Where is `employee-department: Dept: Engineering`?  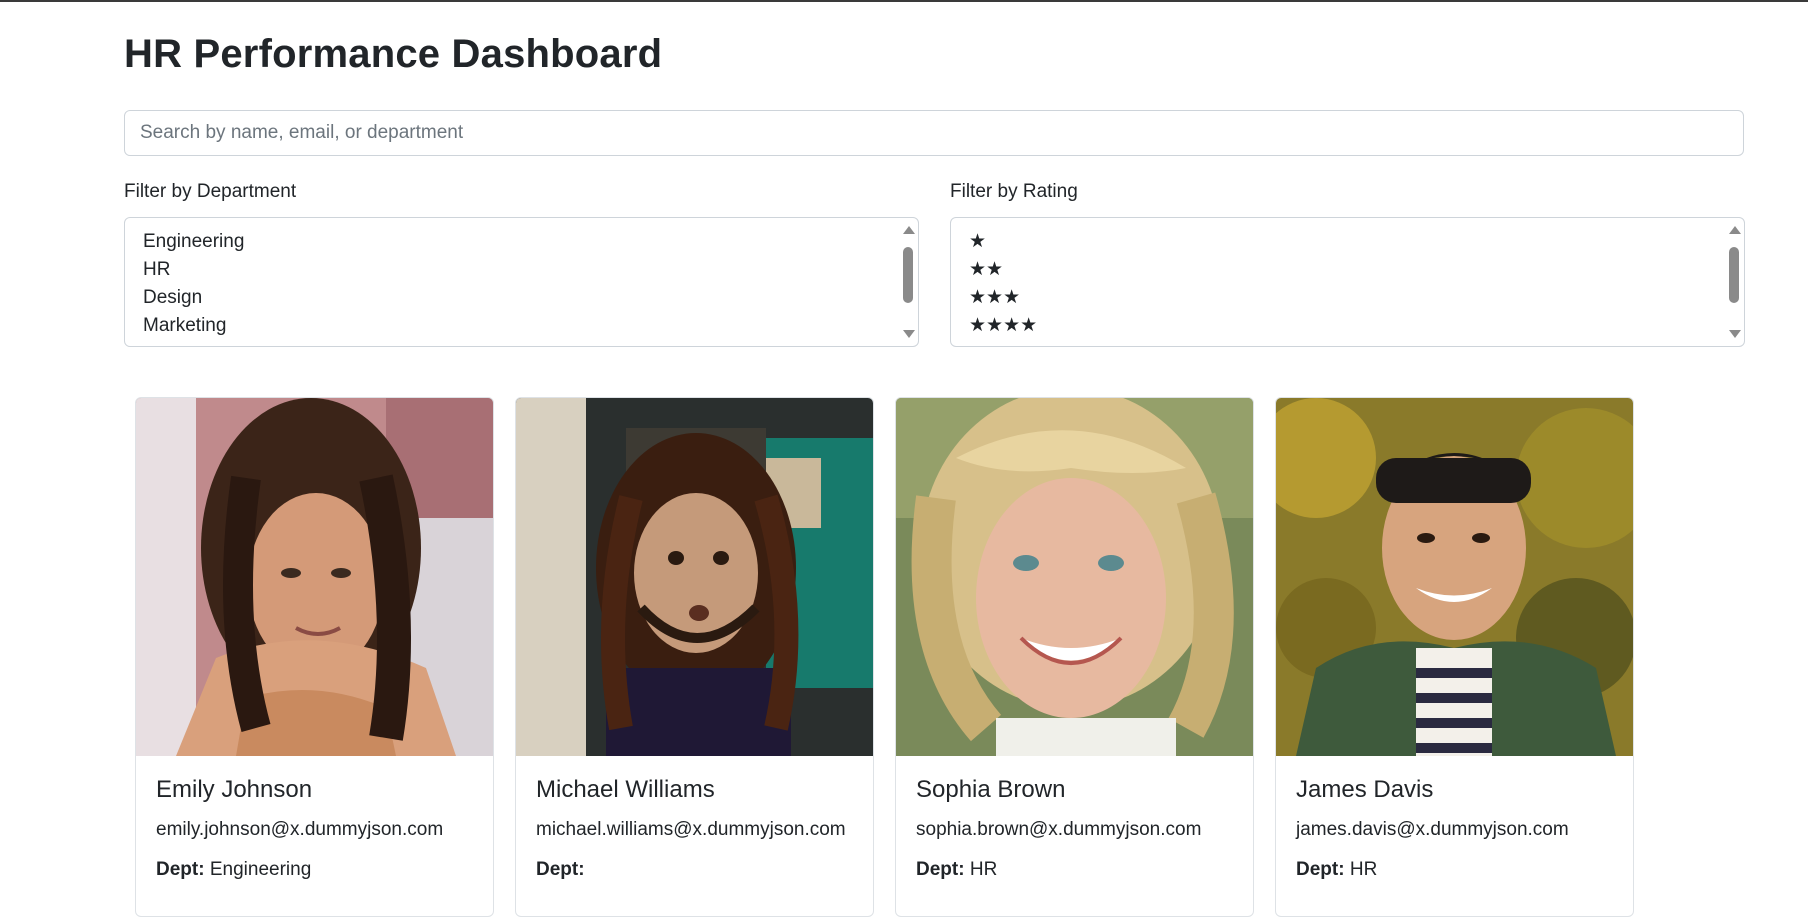
employee-department: Dept: Engineering is located at coordinates (317, 870).